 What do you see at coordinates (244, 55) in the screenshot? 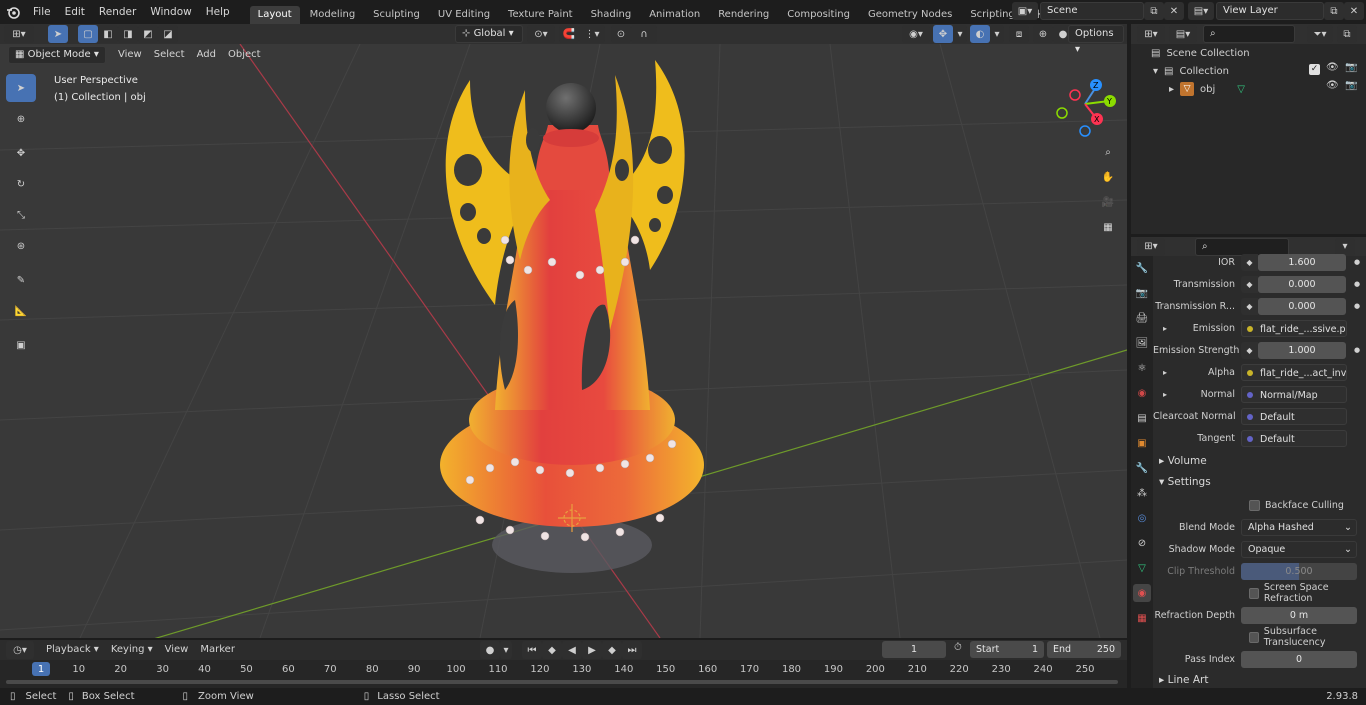
I see `menu-object: Object` at bounding box center [244, 55].